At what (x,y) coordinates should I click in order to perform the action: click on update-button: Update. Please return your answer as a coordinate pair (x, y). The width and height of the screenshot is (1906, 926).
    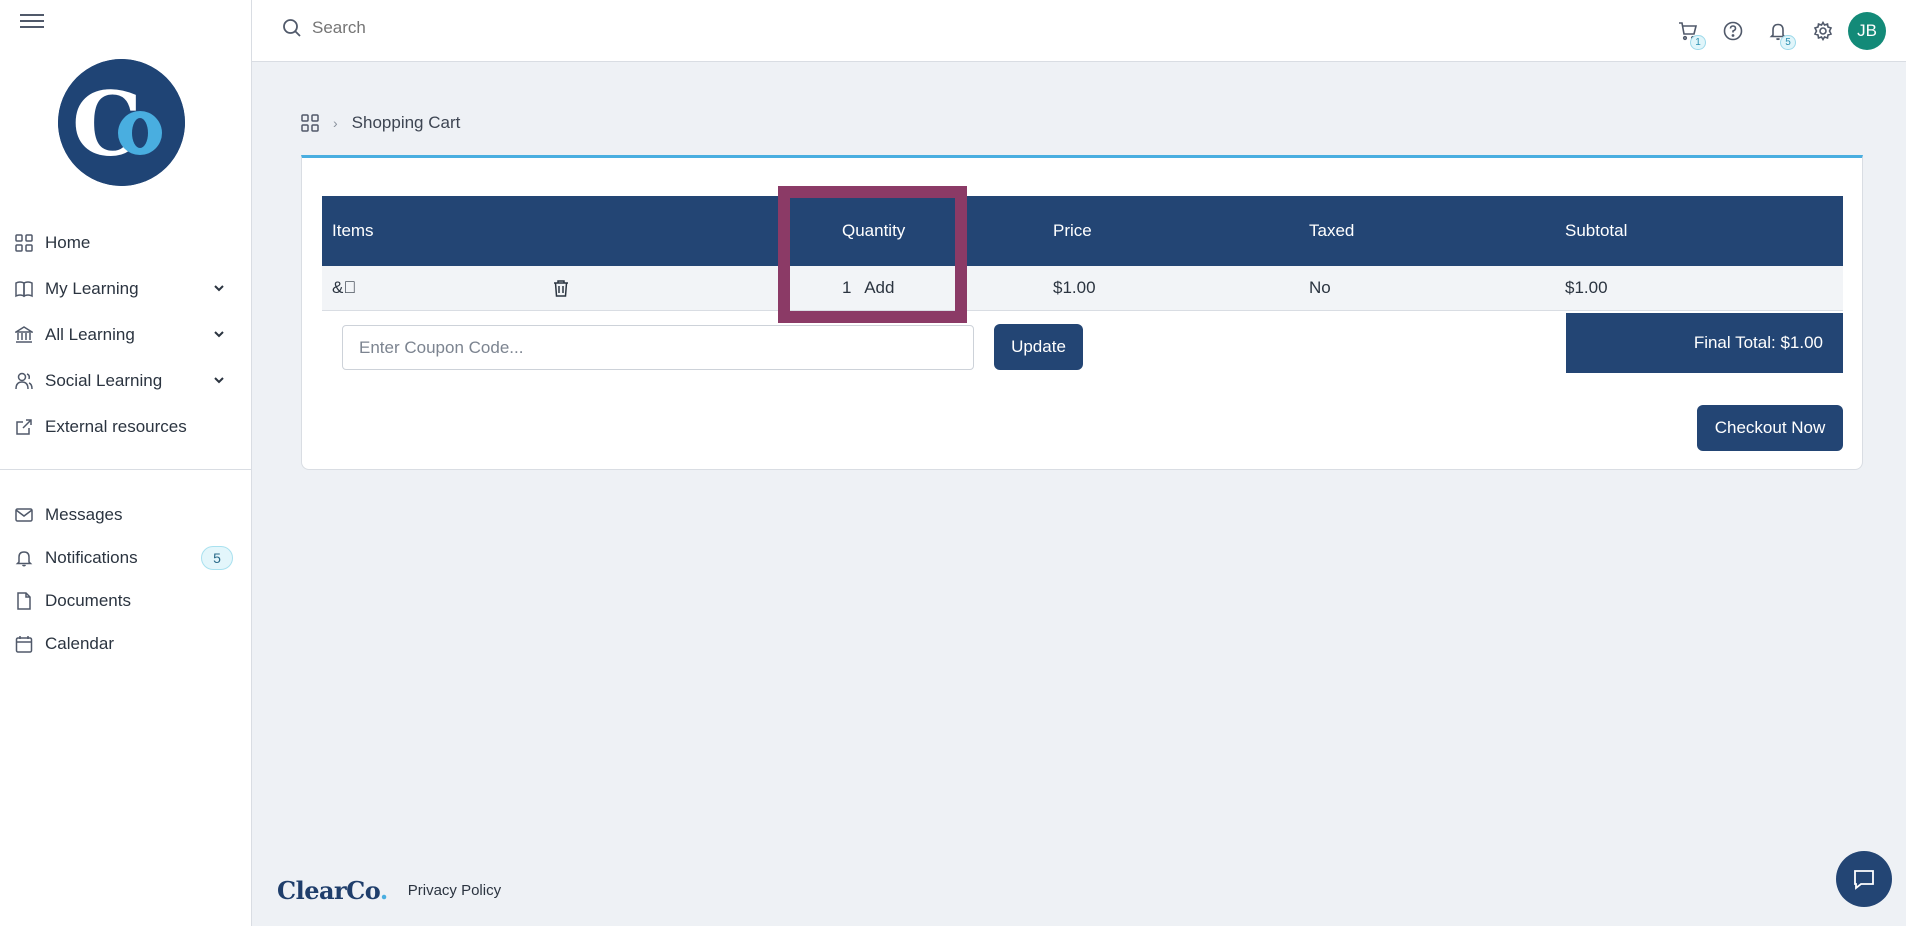
    Looking at the image, I should click on (1038, 347).